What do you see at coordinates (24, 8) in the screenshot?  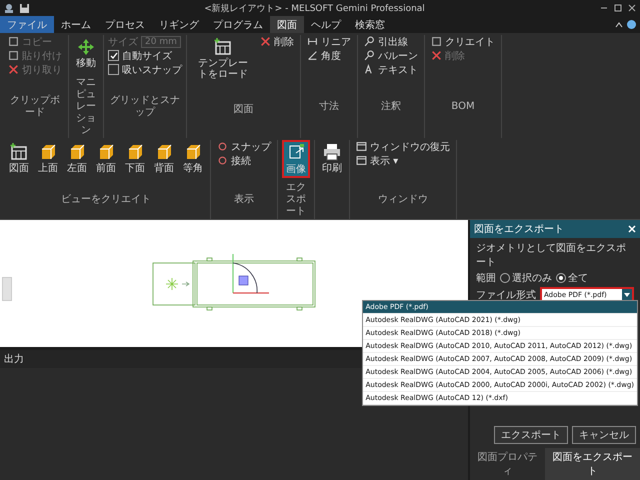 I see `save-icon` at bounding box center [24, 8].